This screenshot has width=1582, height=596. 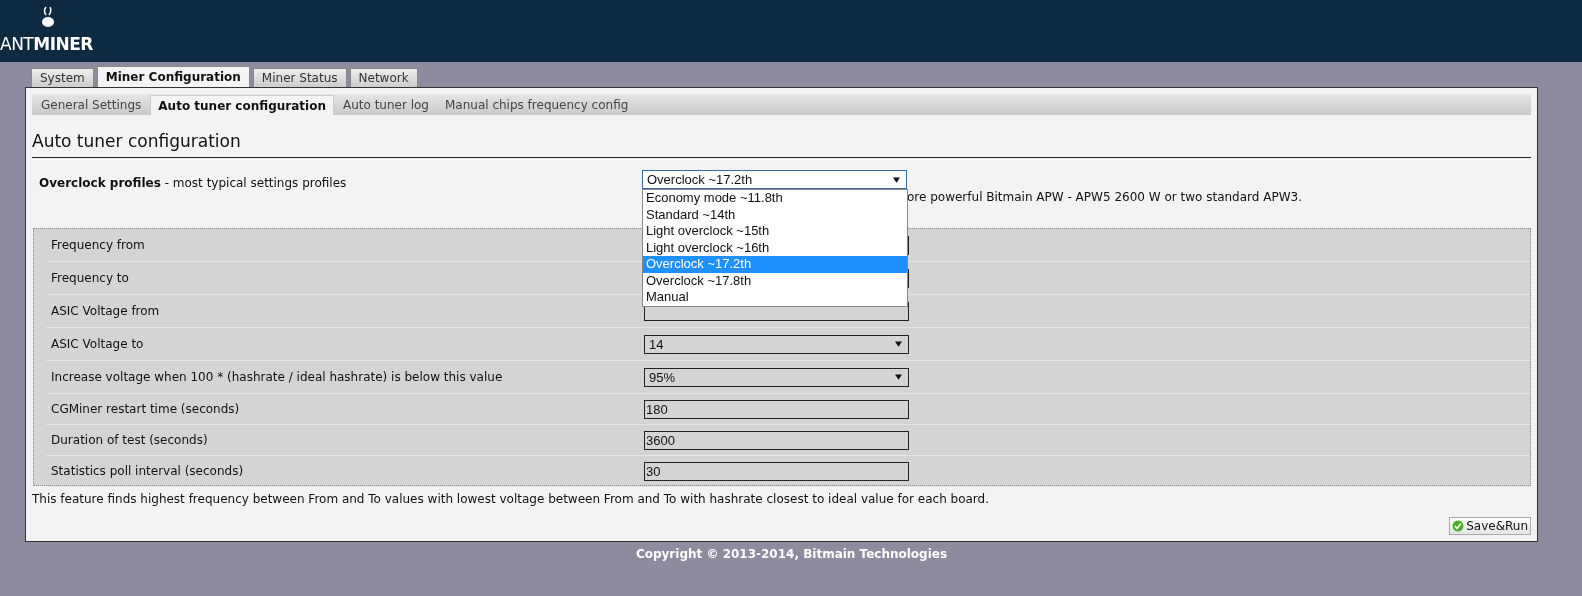 What do you see at coordinates (775, 198) in the screenshot?
I see `dropdown-option: Economy mode ~11.8th` at bounding box center [775, 198].